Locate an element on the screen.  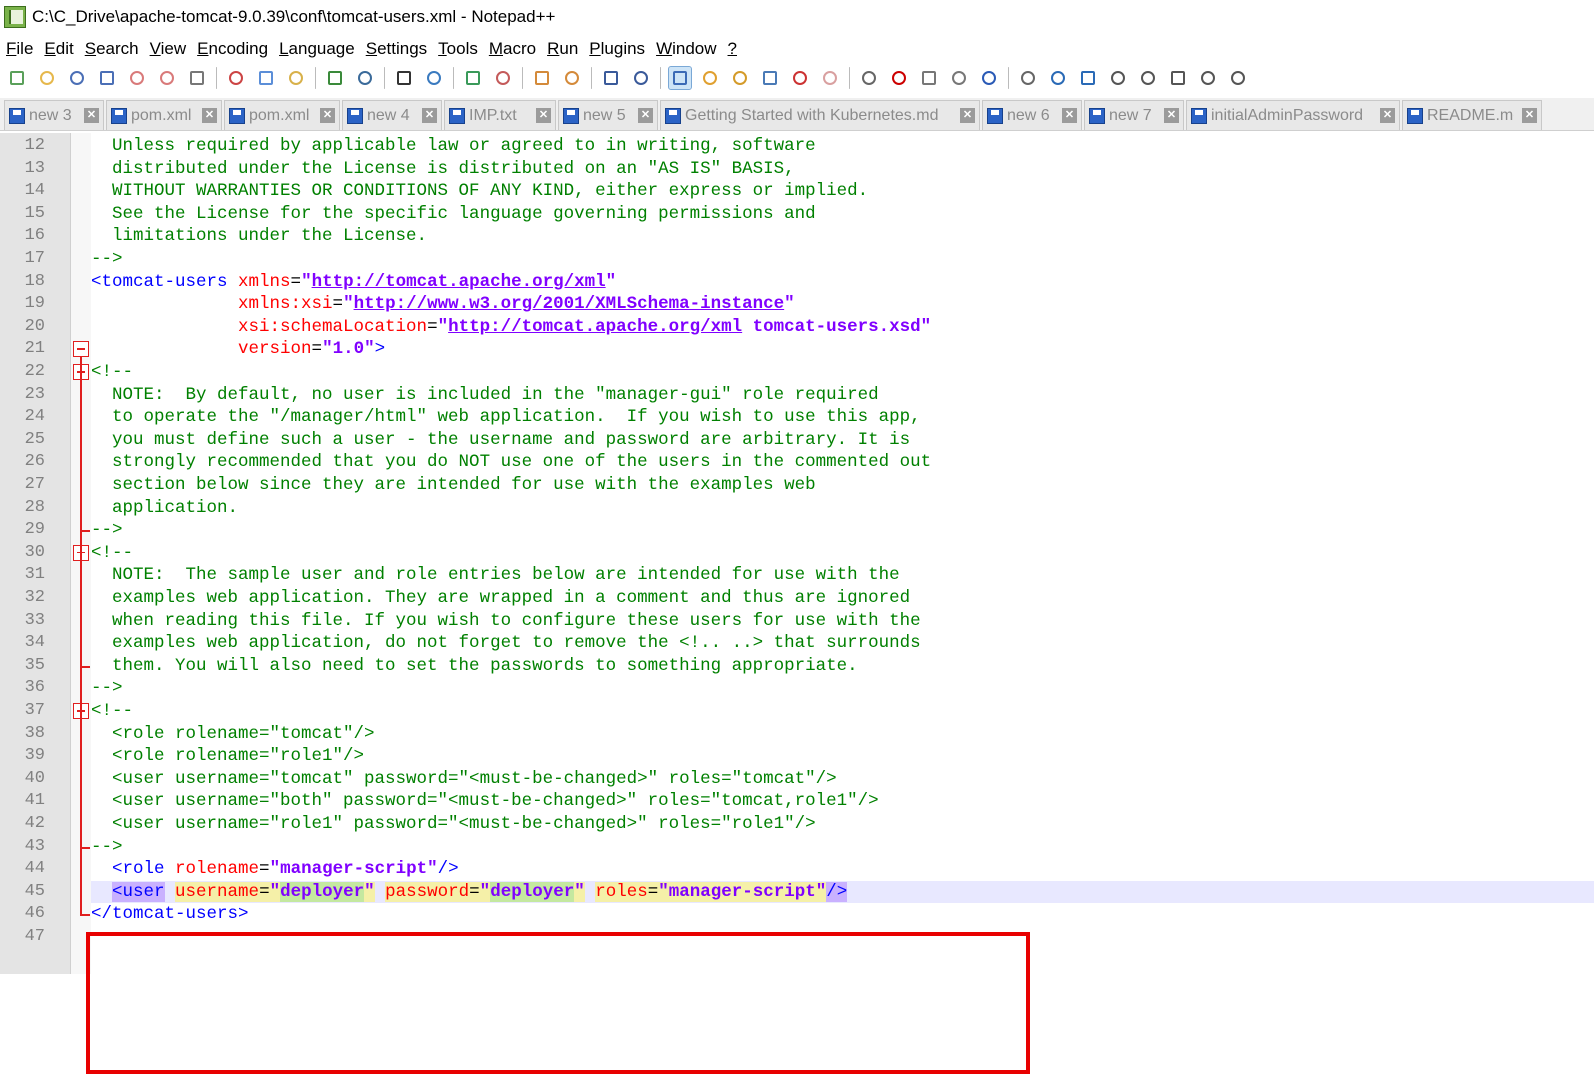
paste-icon is located at coordinates (296, 78).